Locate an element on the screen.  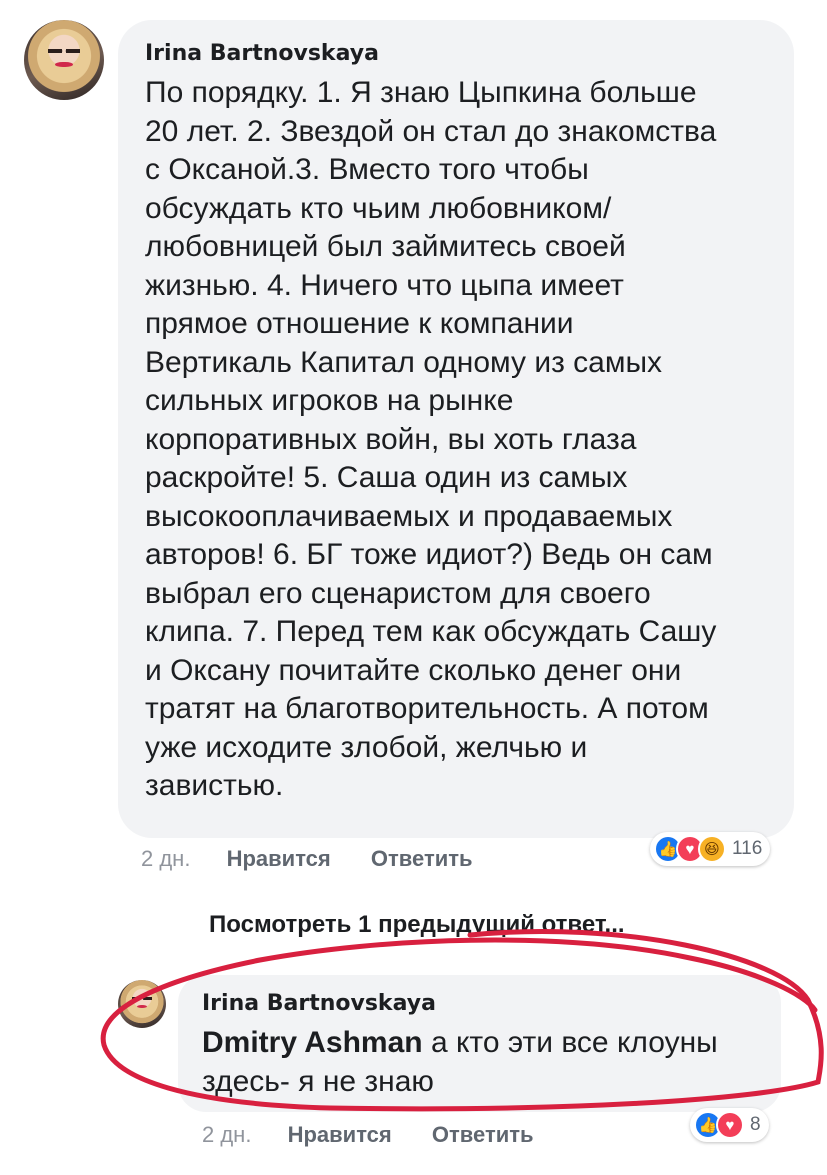
love-icon: ♥ is located at coordinates (730, 1125).